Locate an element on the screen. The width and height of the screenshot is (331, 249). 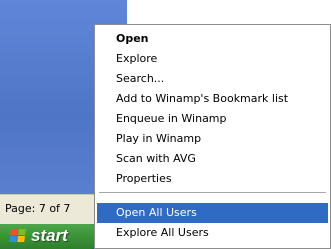
menu-item-add-winamp-bookmark: Add to Winamp's Bookmark list is located at coordinates (212, 99).